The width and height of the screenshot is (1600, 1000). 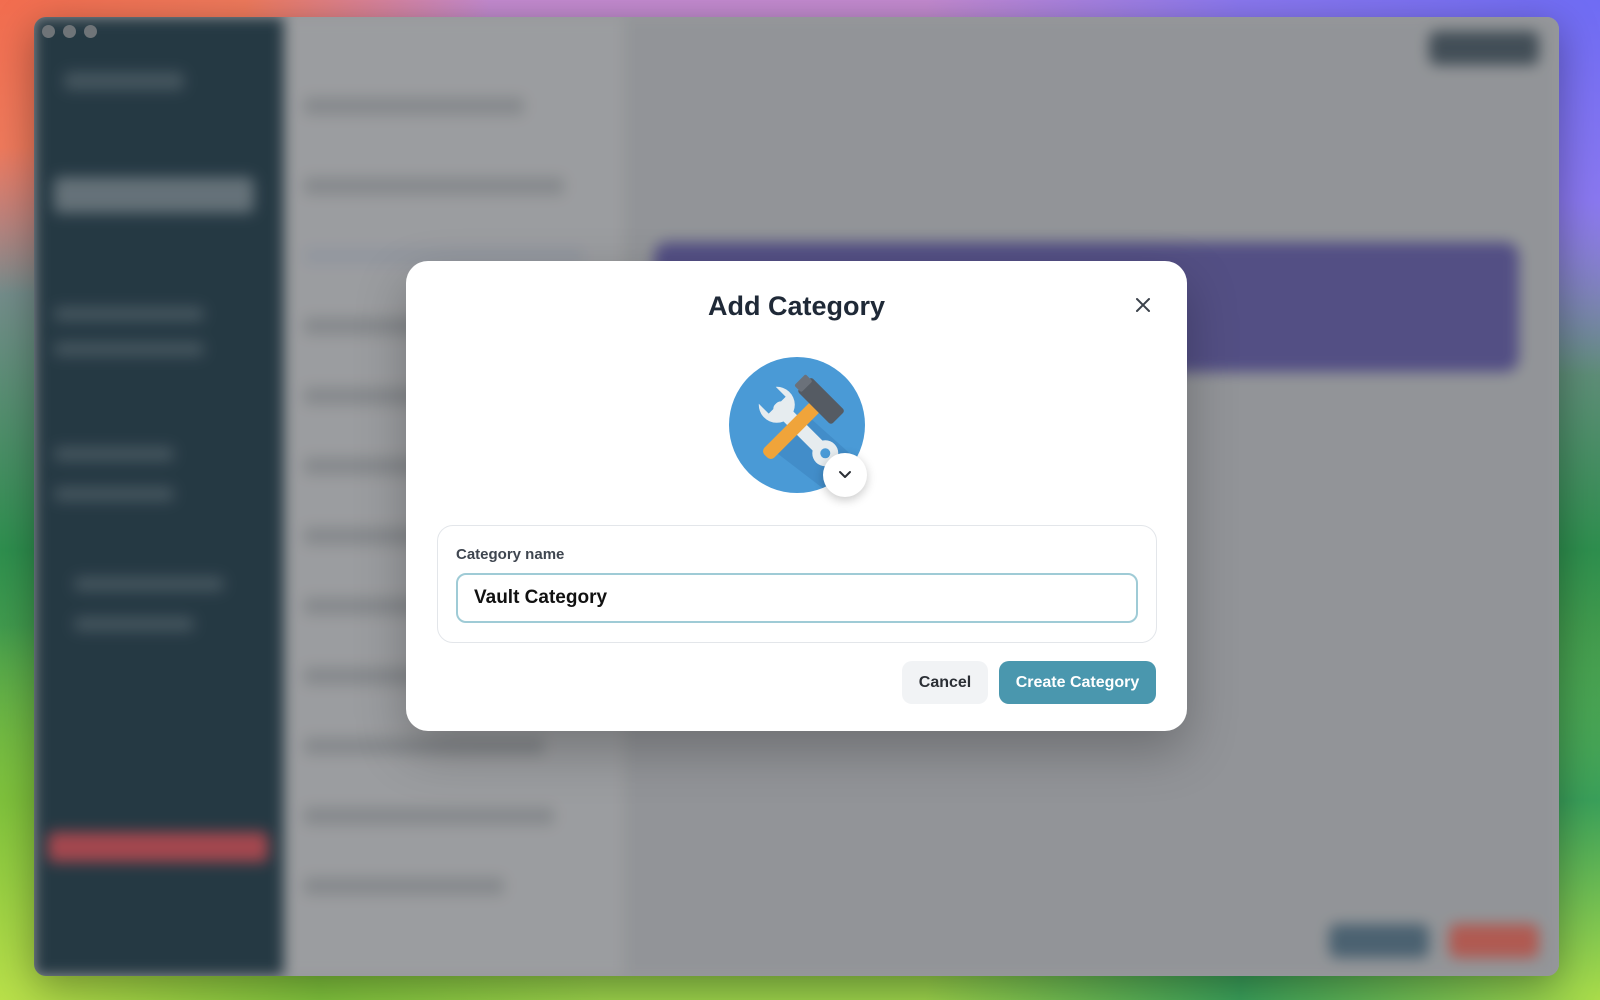 I want to click on category-name-field-card: Category name, so click(x=797, y=584).